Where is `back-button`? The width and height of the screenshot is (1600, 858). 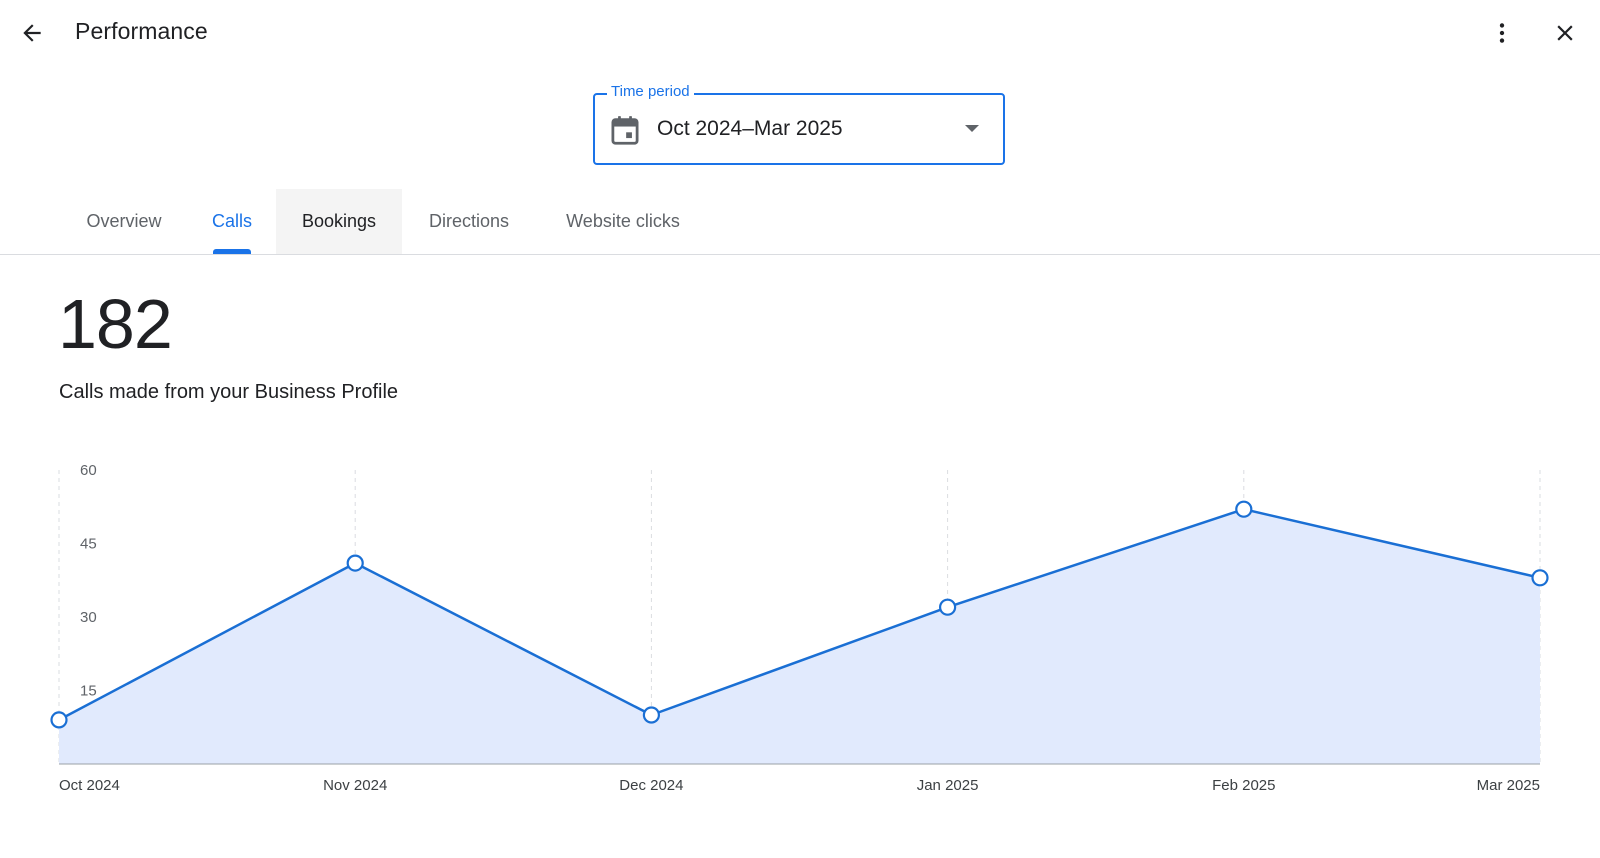 back-button is located at coordinates (32, 33).